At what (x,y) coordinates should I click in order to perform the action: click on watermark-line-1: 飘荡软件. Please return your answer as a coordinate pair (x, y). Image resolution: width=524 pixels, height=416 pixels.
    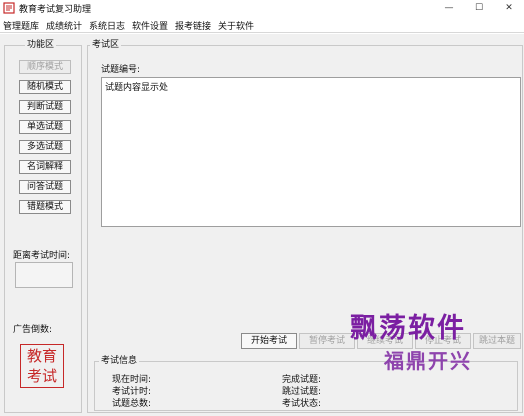
    Looking at the image, I should click on (408, 328).